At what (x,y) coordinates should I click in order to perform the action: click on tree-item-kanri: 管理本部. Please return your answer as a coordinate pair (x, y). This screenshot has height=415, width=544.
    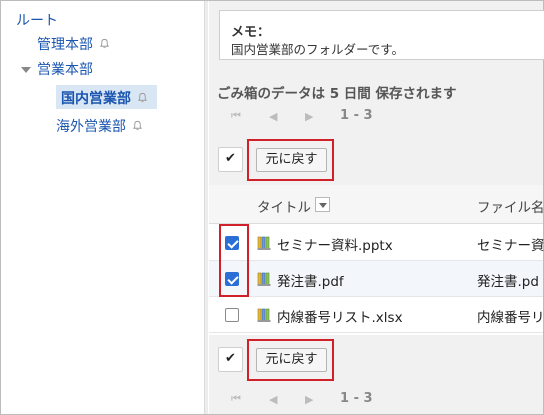
    Looking at the image, I should click on (73, 44).